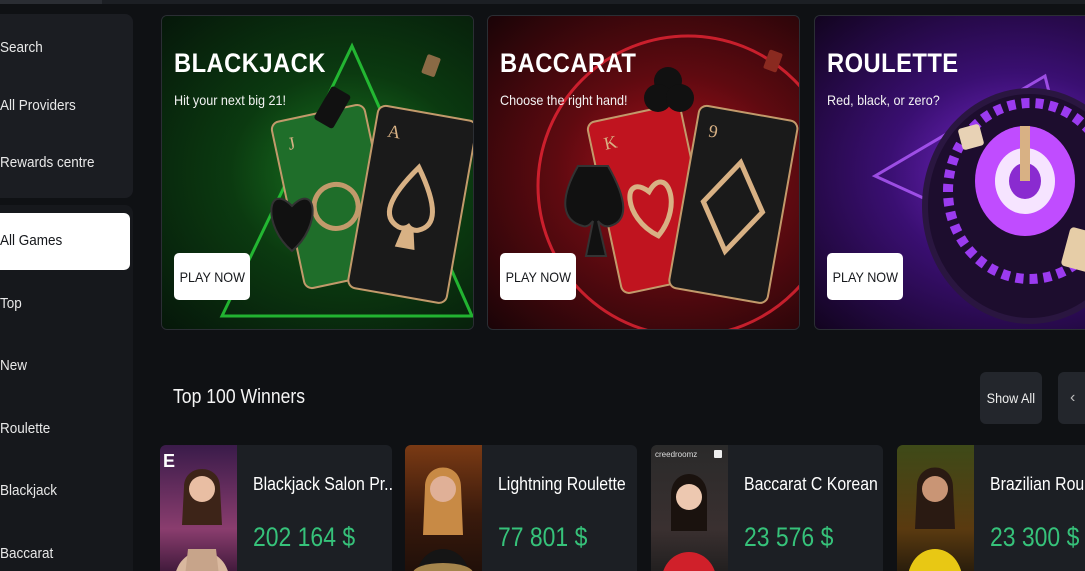 The image size is (1085, 571). Describe the element at coordinates (676, 454) in the screenshot. I see `provider-badge: creedroomz` at that location.